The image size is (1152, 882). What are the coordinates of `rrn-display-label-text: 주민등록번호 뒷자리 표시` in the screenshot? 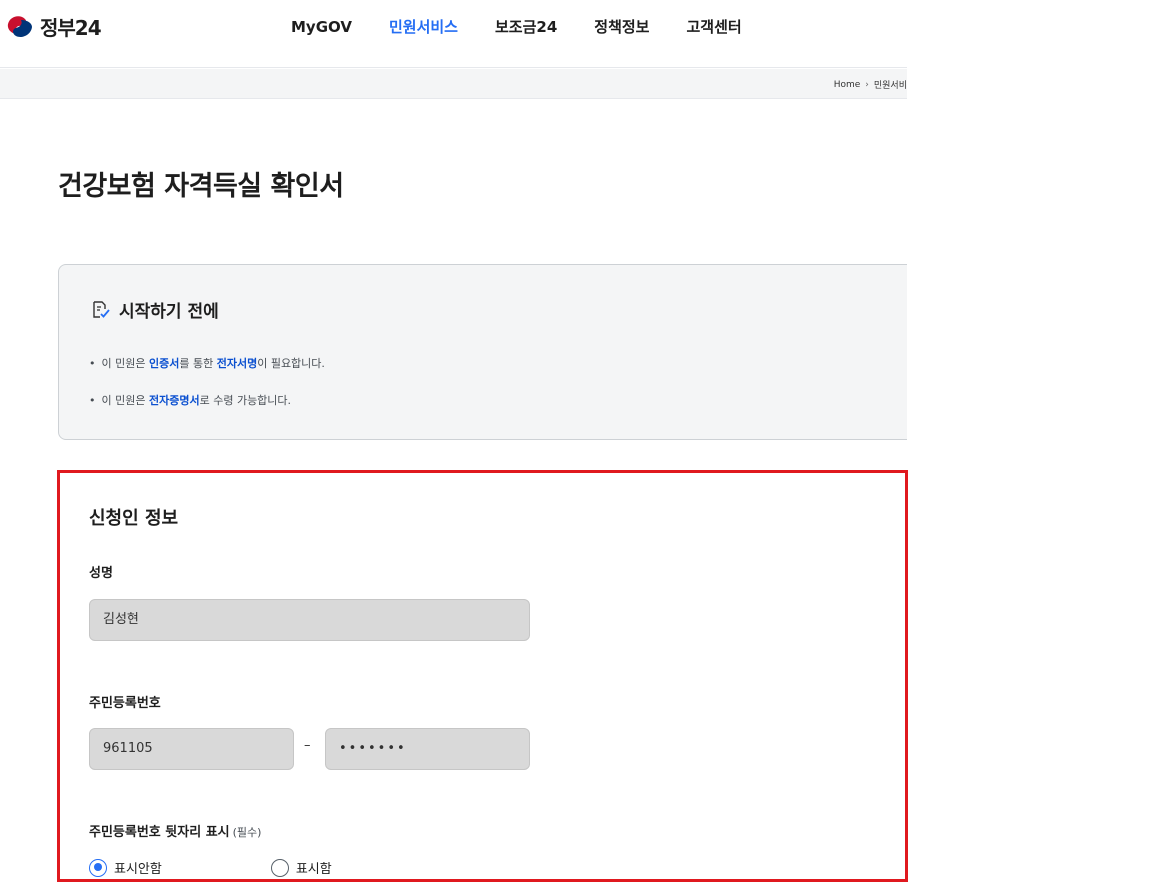 It's located at (159, 832).